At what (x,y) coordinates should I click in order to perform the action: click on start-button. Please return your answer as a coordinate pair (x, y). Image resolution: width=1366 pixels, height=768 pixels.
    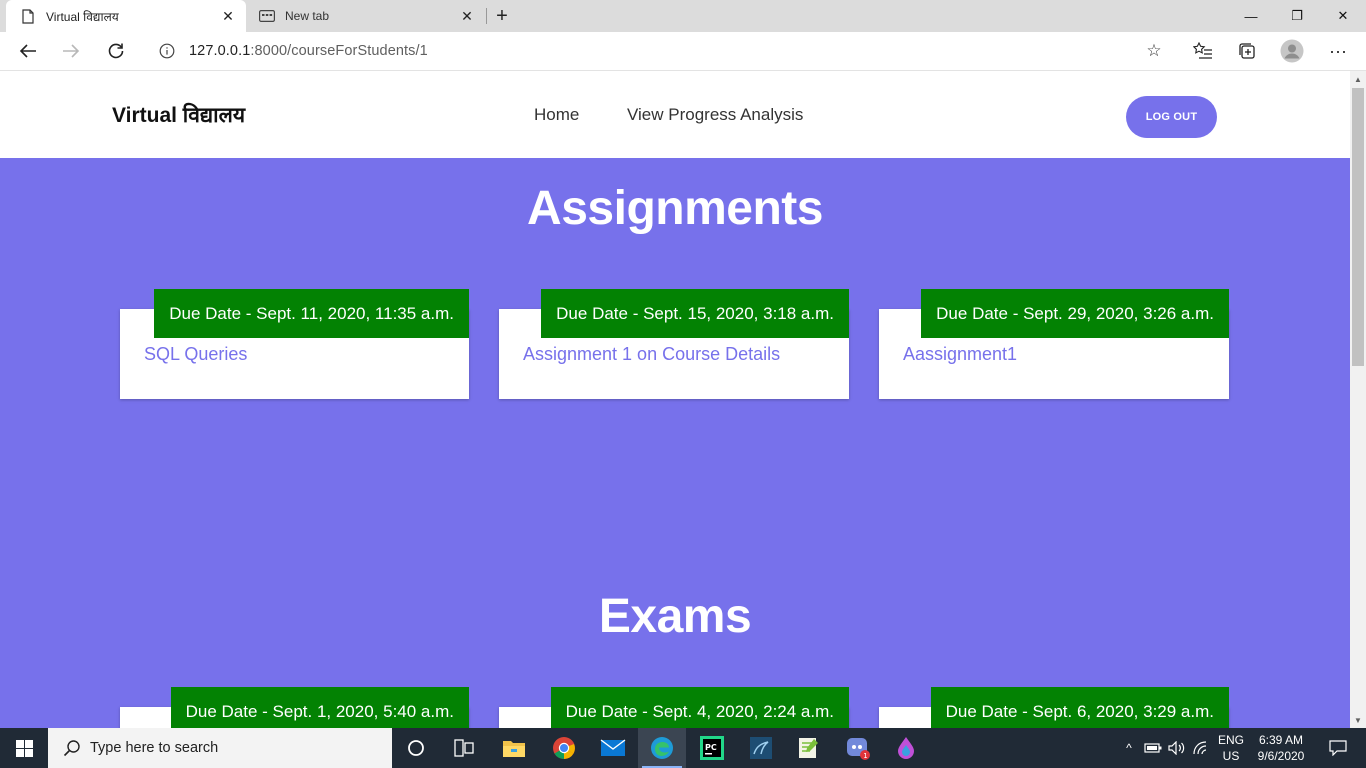
    Looking at the image, I should click on (24, 748).